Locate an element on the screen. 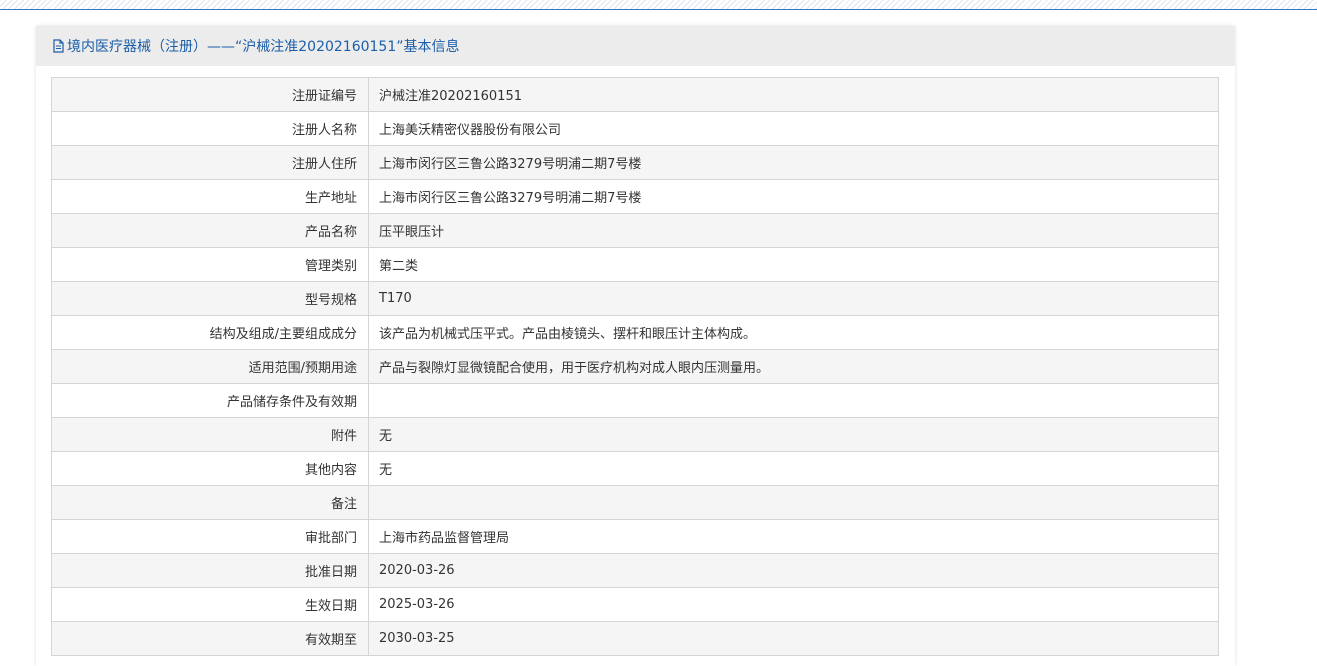  table-row: 有效期至 2030-03-25 is located at coordinates (635, 638).